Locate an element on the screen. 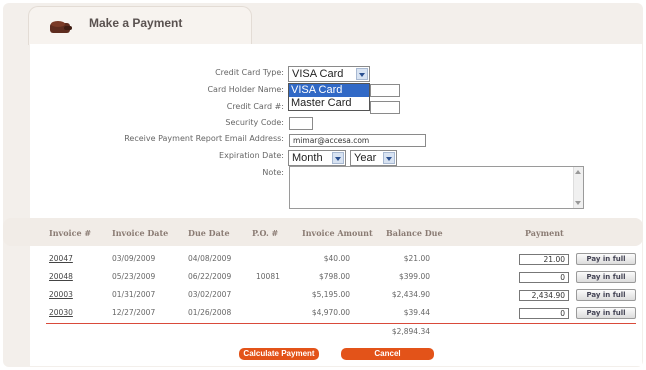 The image size is (646, 370). expiration-year-select: Year is located at coordinates (373, 158).